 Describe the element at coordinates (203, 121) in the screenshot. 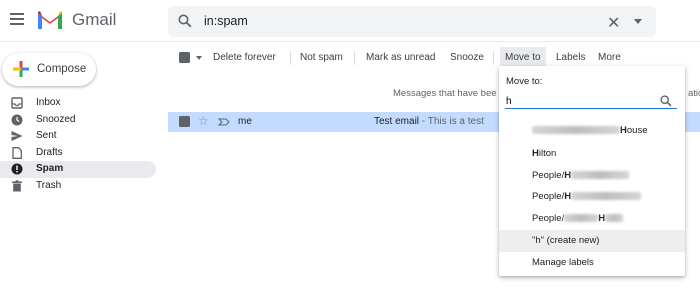

I see `star-icon: ☆` at that location.